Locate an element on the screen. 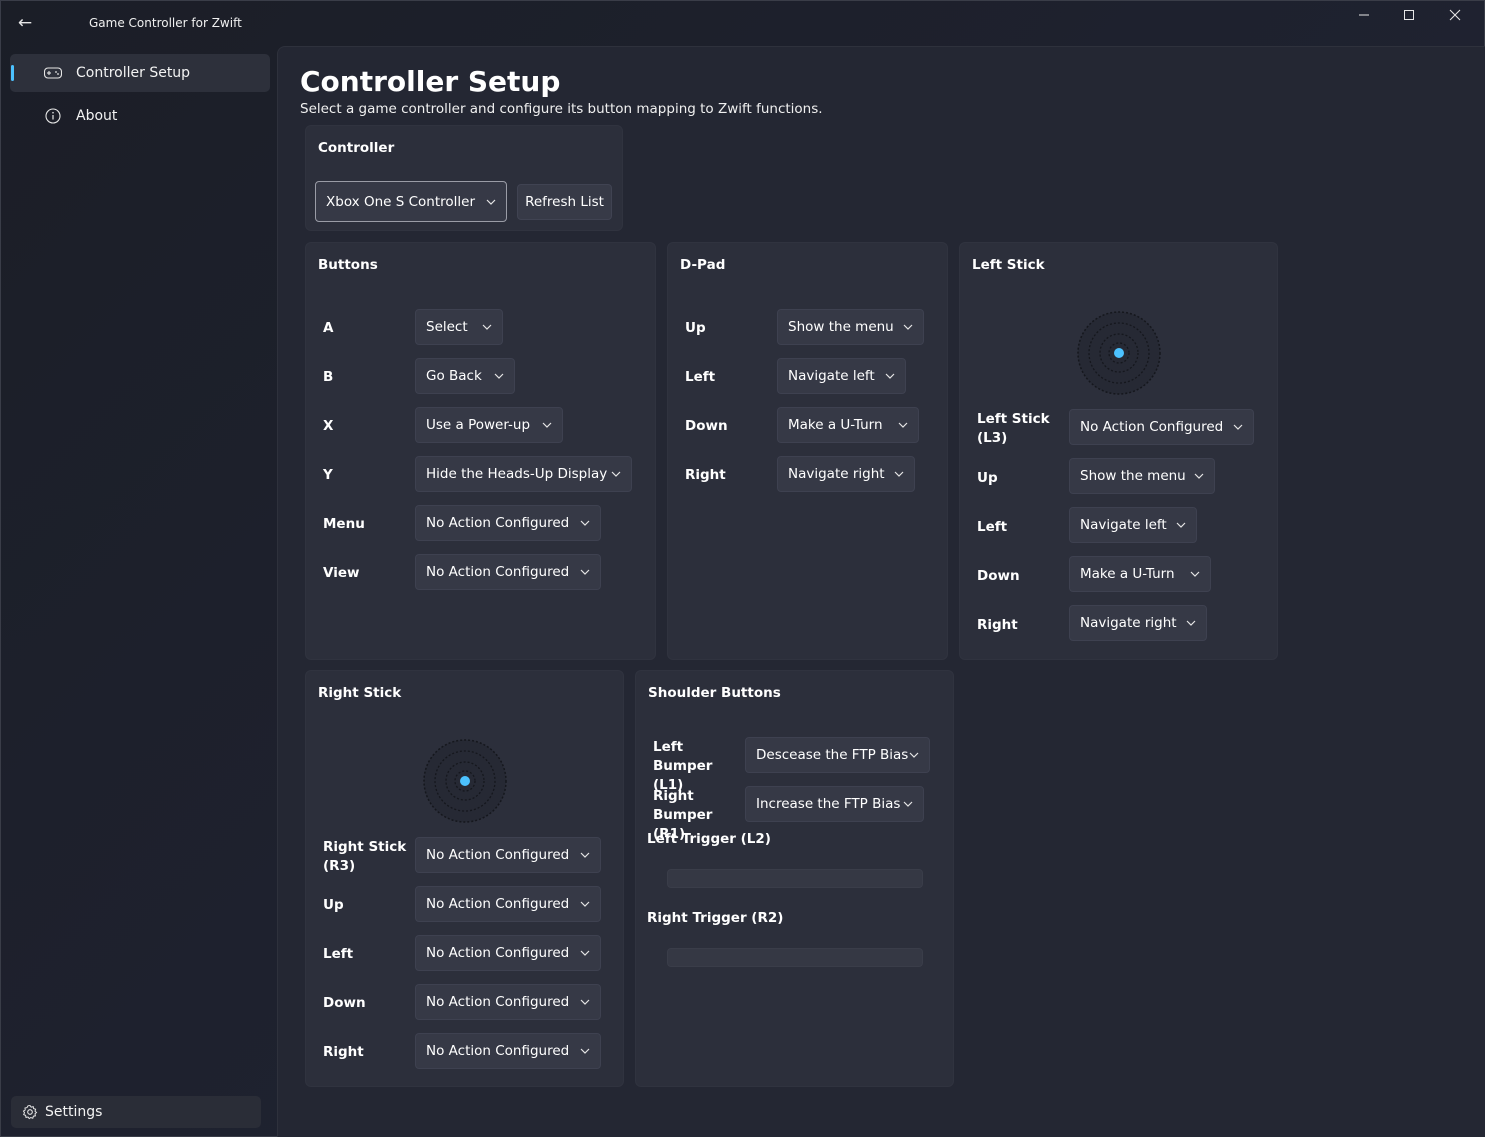  right-bumper-action-select: Increase the FTP Bias is located at coordinates (834, 804).